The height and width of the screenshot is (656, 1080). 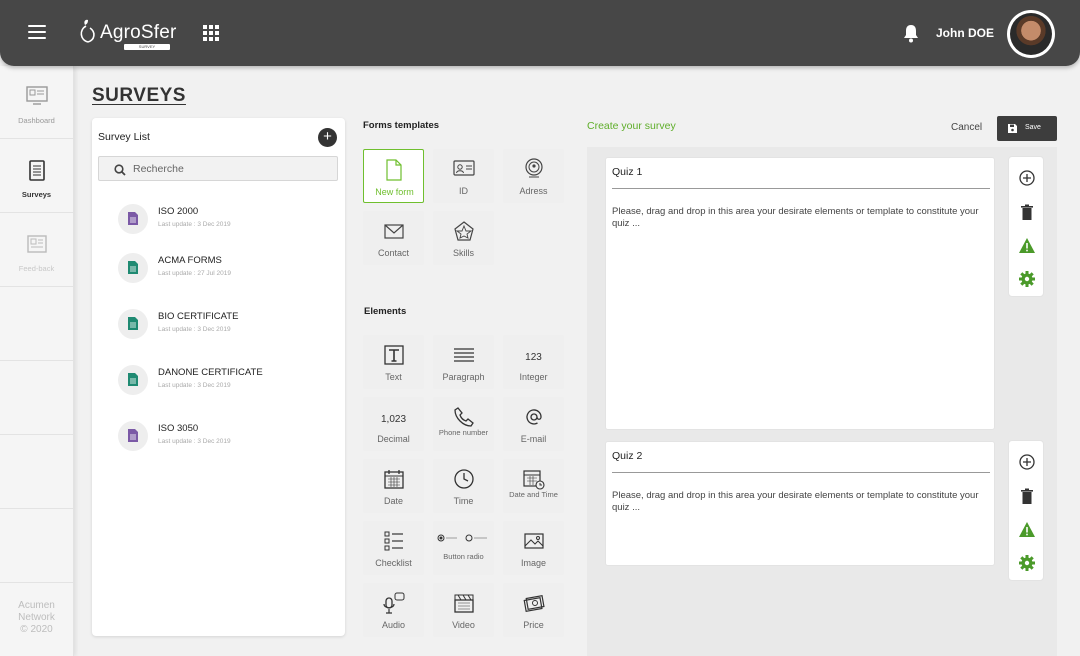 What do you see at coordinates (36, 176) in the screenshot?
I see `sidebar-item-surveys: Surveys` at bounding box center [36, 176].